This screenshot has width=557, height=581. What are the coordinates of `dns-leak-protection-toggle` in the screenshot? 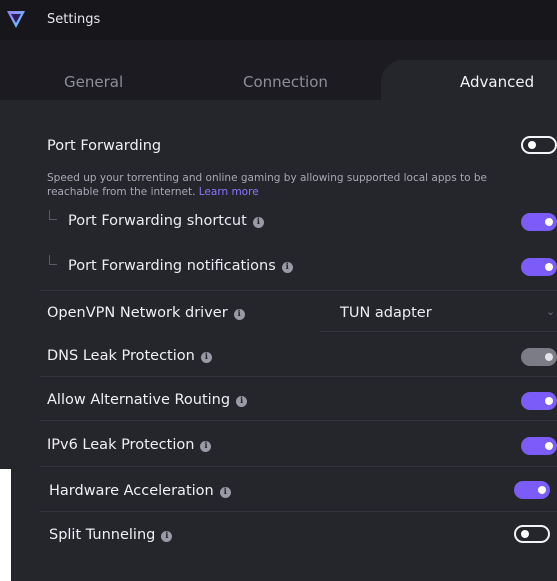 It's located at (539, 357).